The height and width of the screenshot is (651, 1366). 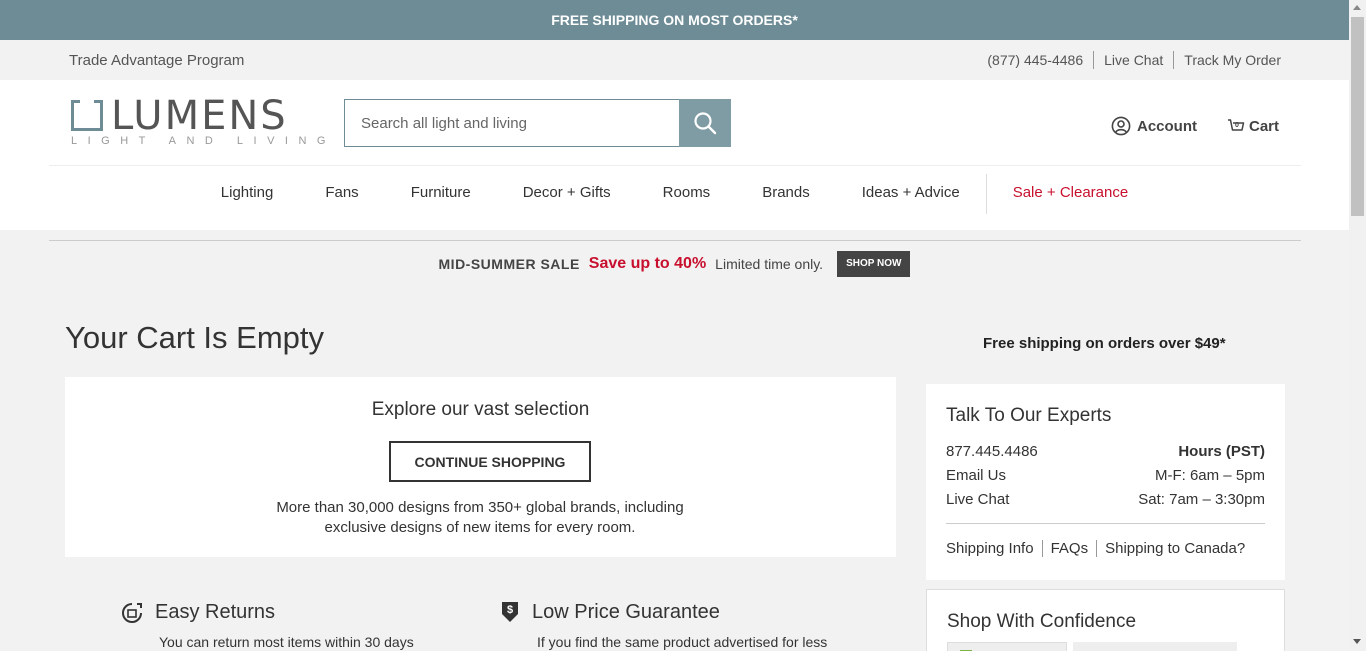 What do you see at coordinates (675, 240) in the screenshot?
I see `sale-divider` at bounding box center [675, 240].